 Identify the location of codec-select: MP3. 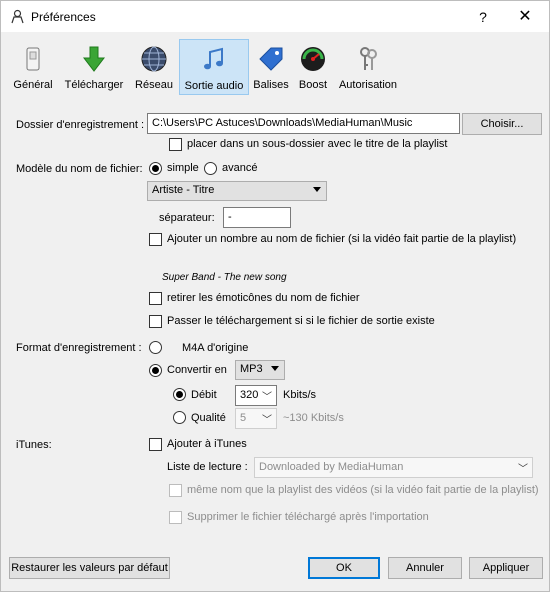
(260, 370).